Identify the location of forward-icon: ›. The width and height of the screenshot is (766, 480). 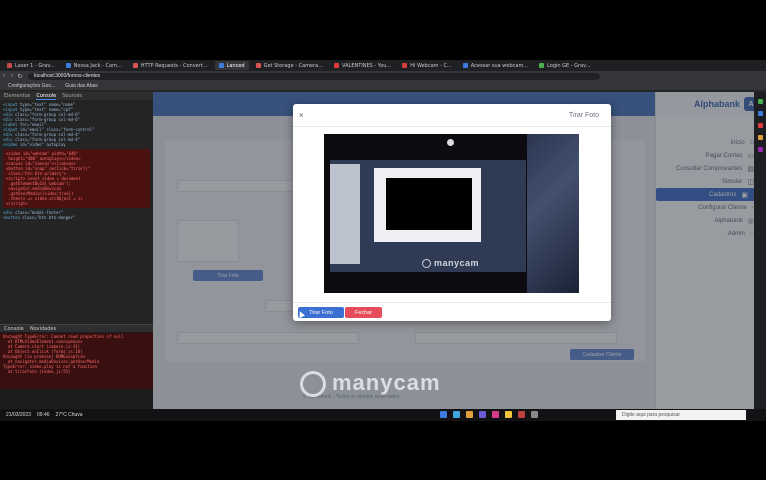
(12, 76).